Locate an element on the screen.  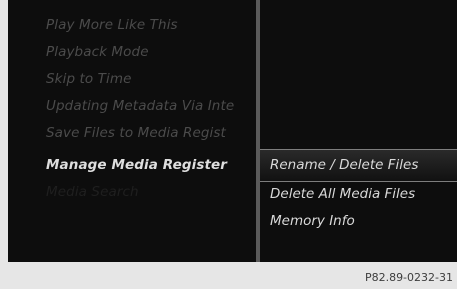
menu-item-media-search: Media Search is located at coordinates (92, 192).